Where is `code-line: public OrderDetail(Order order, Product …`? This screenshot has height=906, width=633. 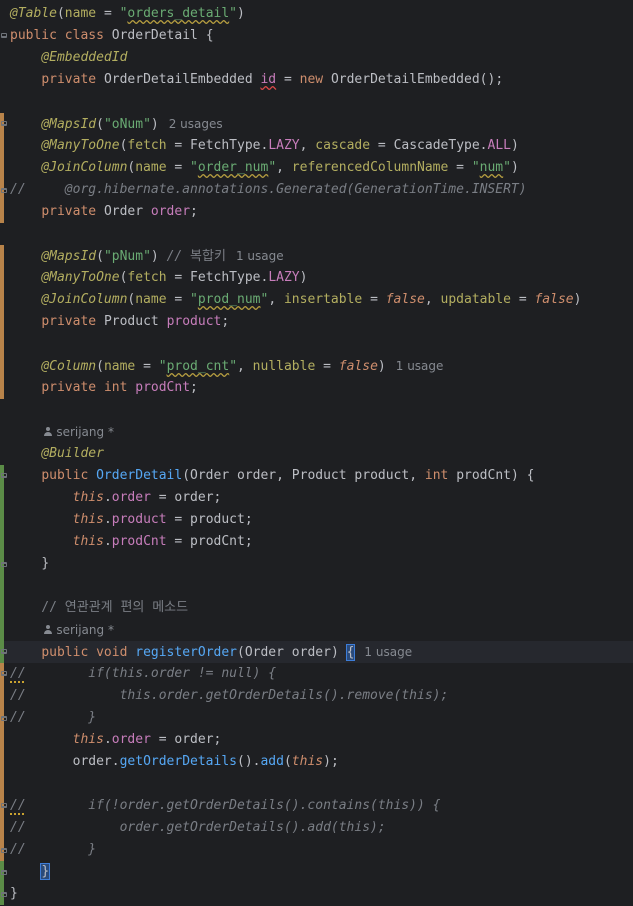
code-line: public OrderDetail(Order order, Product … is located at coordinates (316, 476).